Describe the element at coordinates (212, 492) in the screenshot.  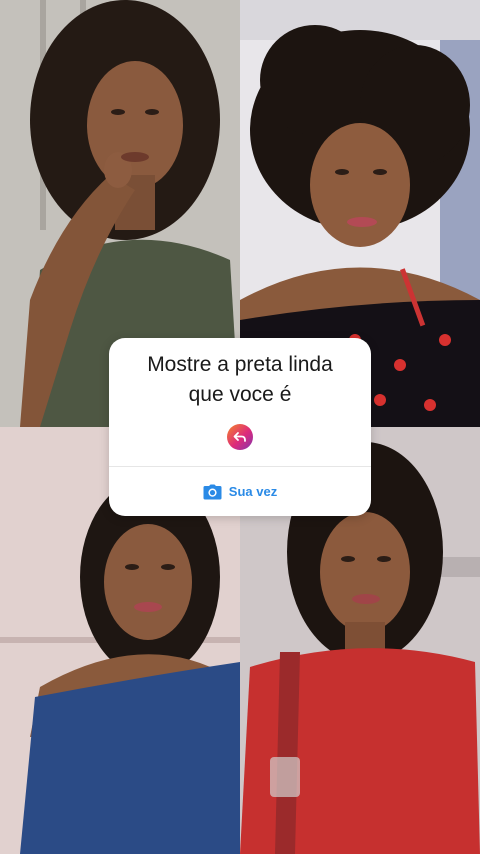
I see `camera-icon` at that location.